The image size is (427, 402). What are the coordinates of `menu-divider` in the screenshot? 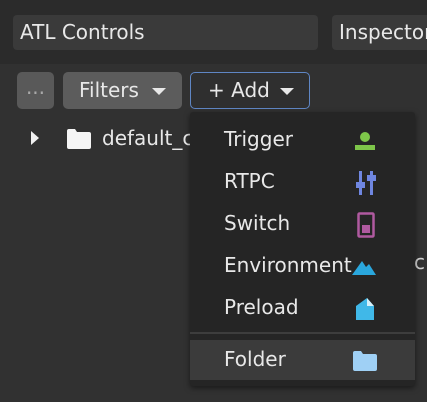 It's located at (302, 333).